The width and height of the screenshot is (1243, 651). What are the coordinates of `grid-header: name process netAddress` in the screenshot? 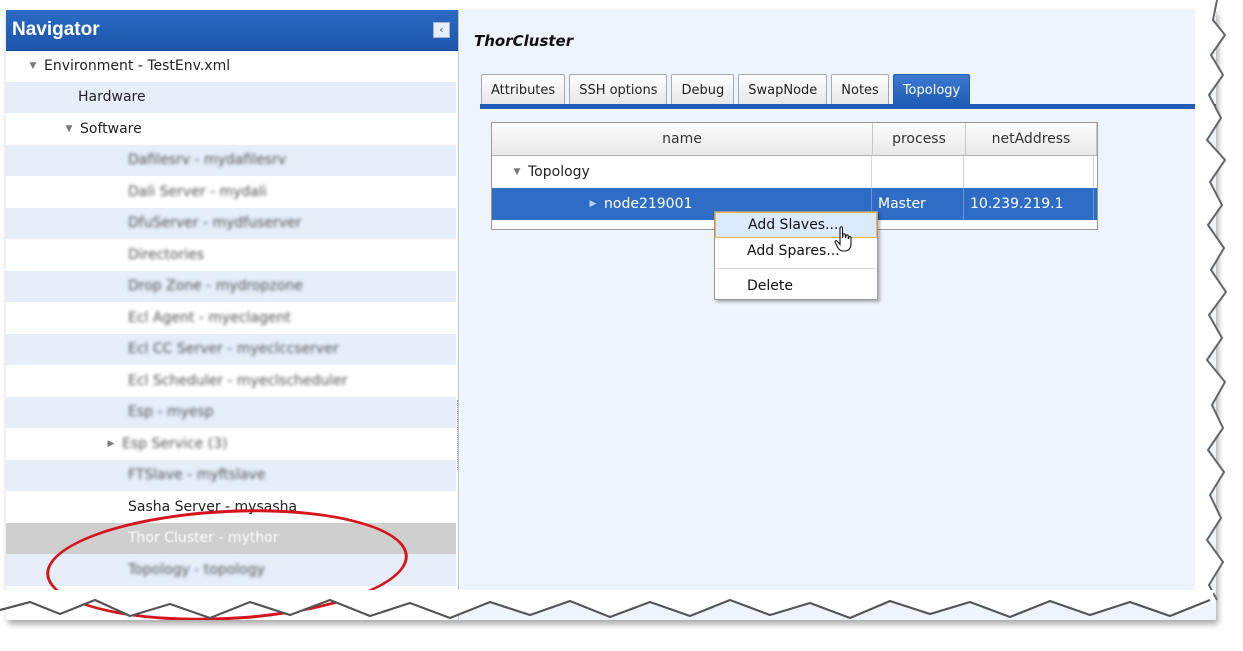 It's located at (794, 139).